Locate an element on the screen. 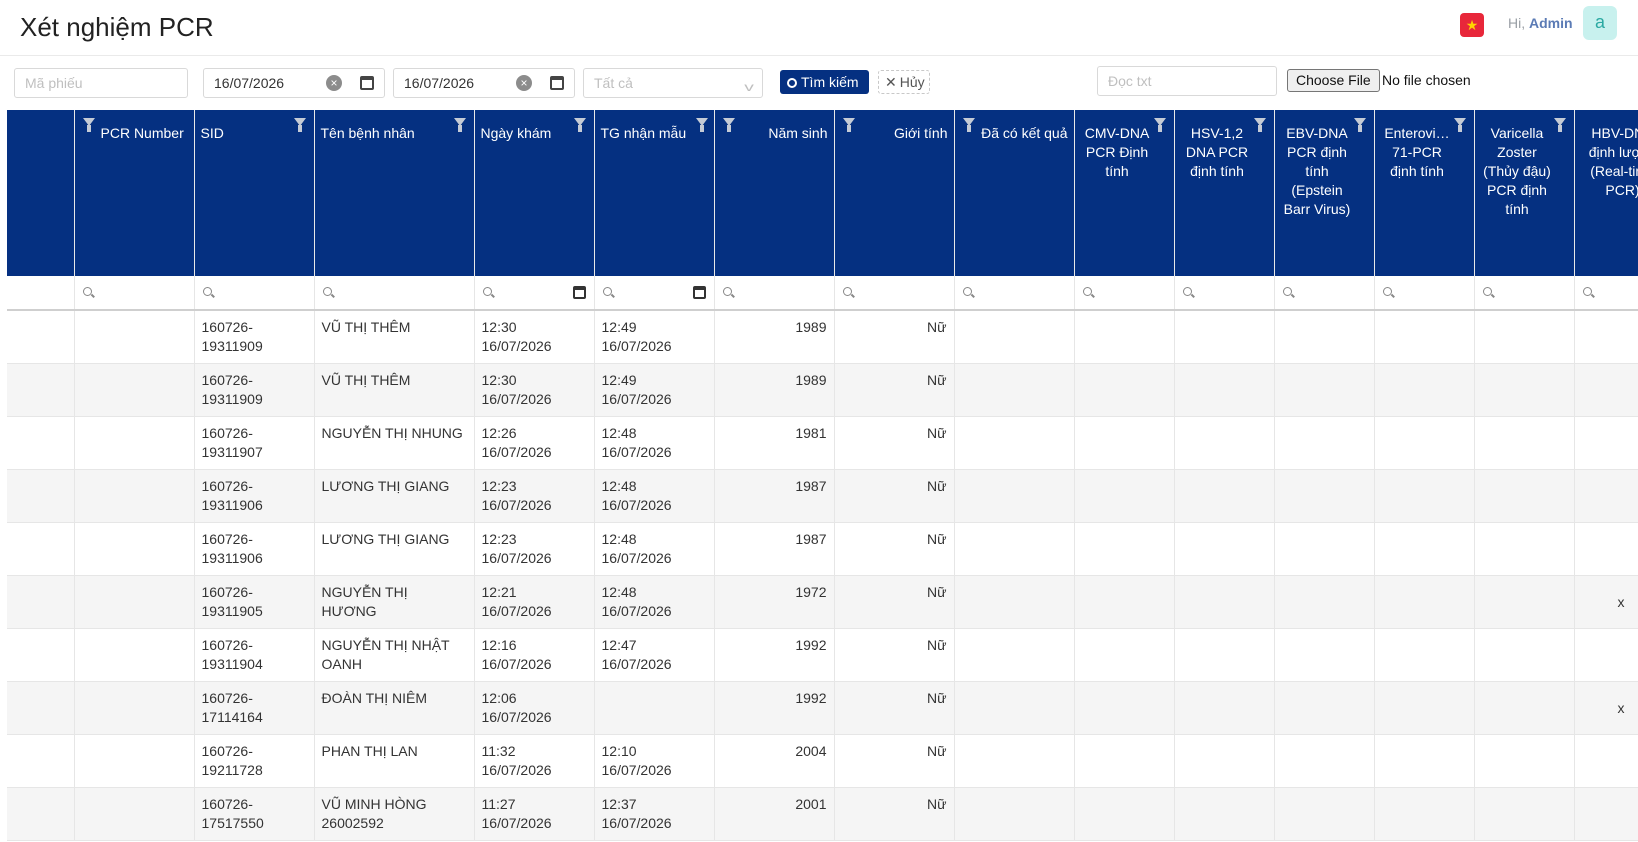 The width and height of the screenshot is (1638, 842). cell-hbv-dna is located at coordinates (1606, 337).